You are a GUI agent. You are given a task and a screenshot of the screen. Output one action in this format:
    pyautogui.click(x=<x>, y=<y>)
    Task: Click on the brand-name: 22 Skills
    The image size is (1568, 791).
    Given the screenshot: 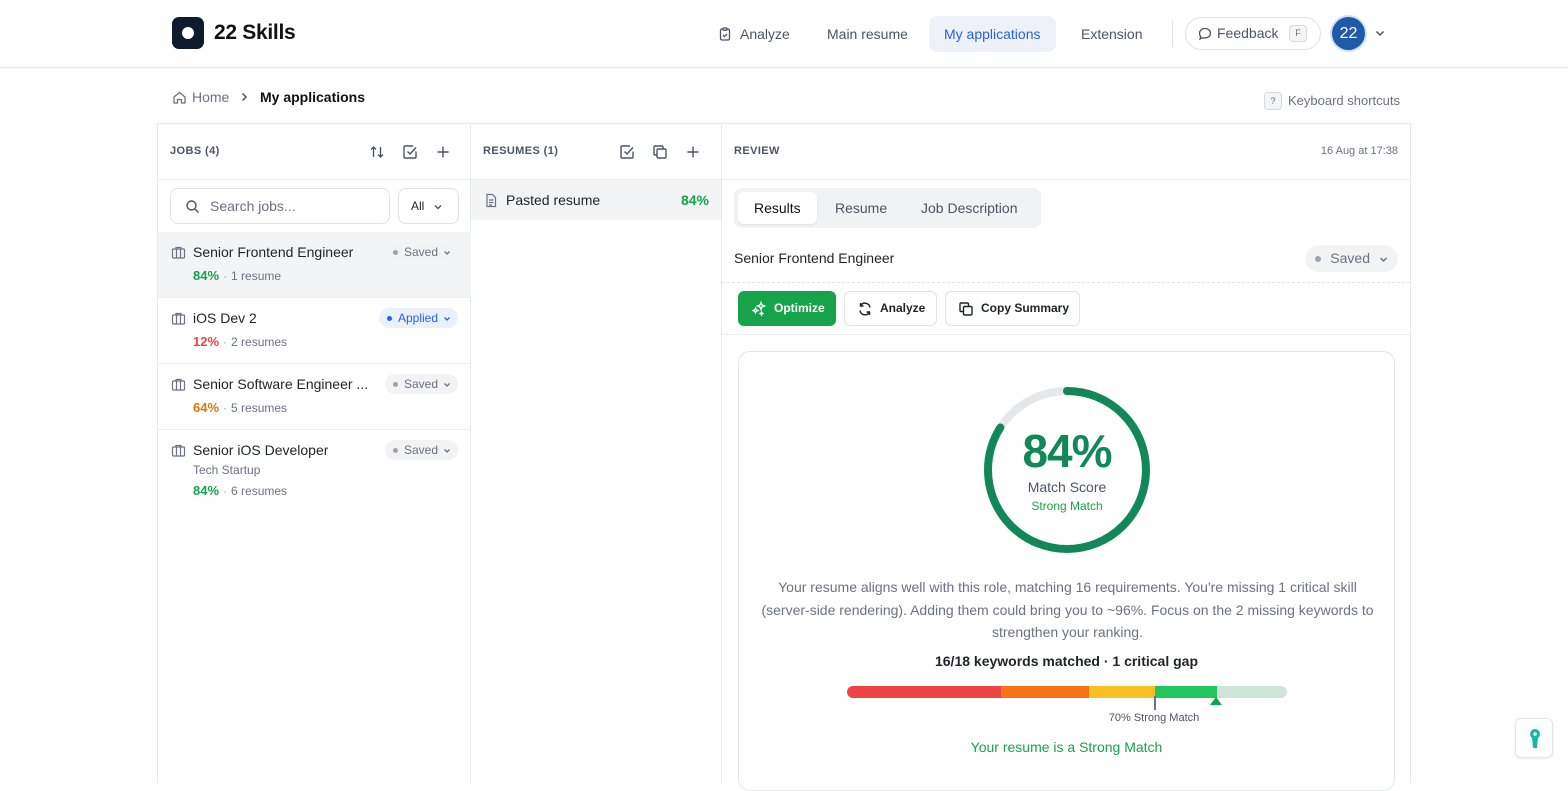 What is the action you would take?
    pyautogui.click(x=255, y=33)
    